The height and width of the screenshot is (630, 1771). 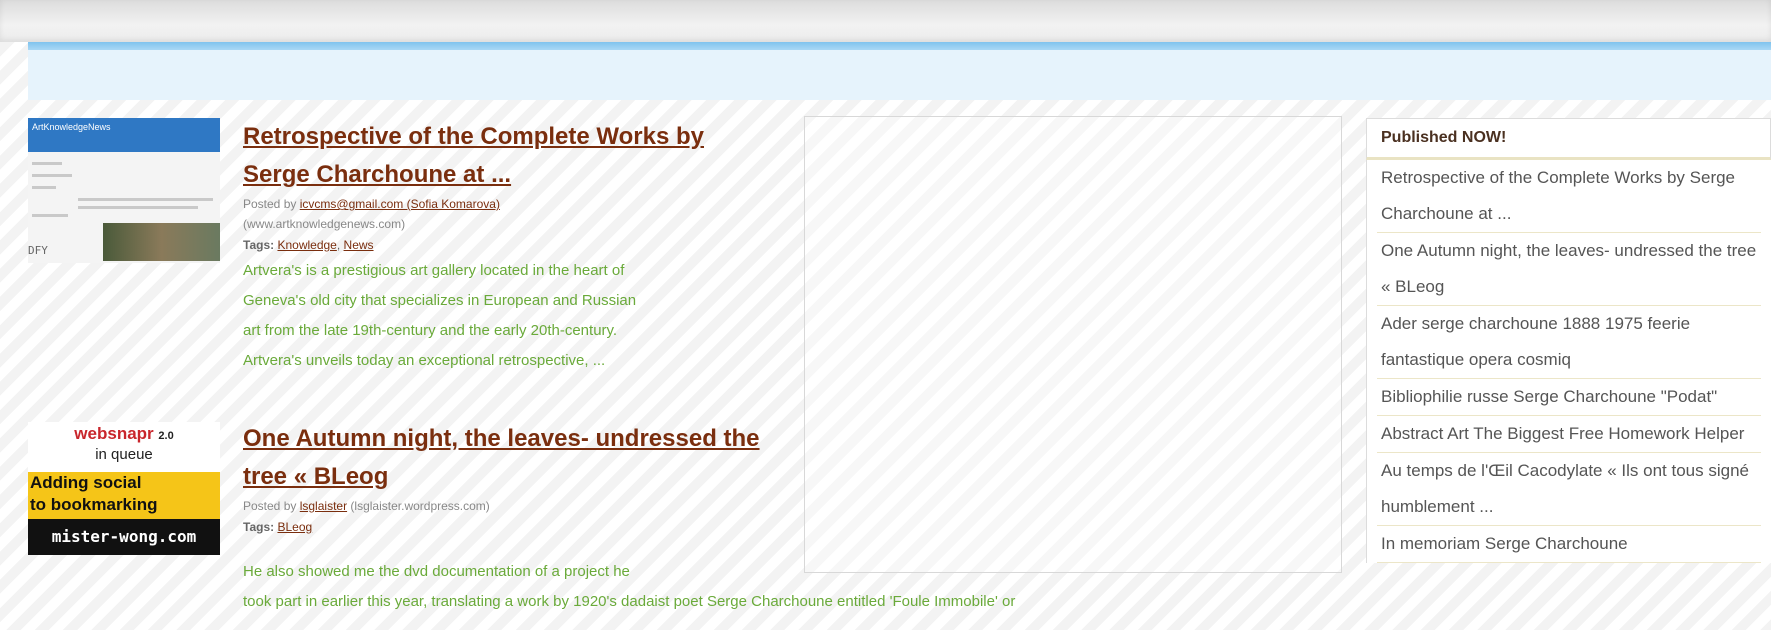 I want to click on post-2-tags: Tags: BLeog, so click(x=520, y=527).